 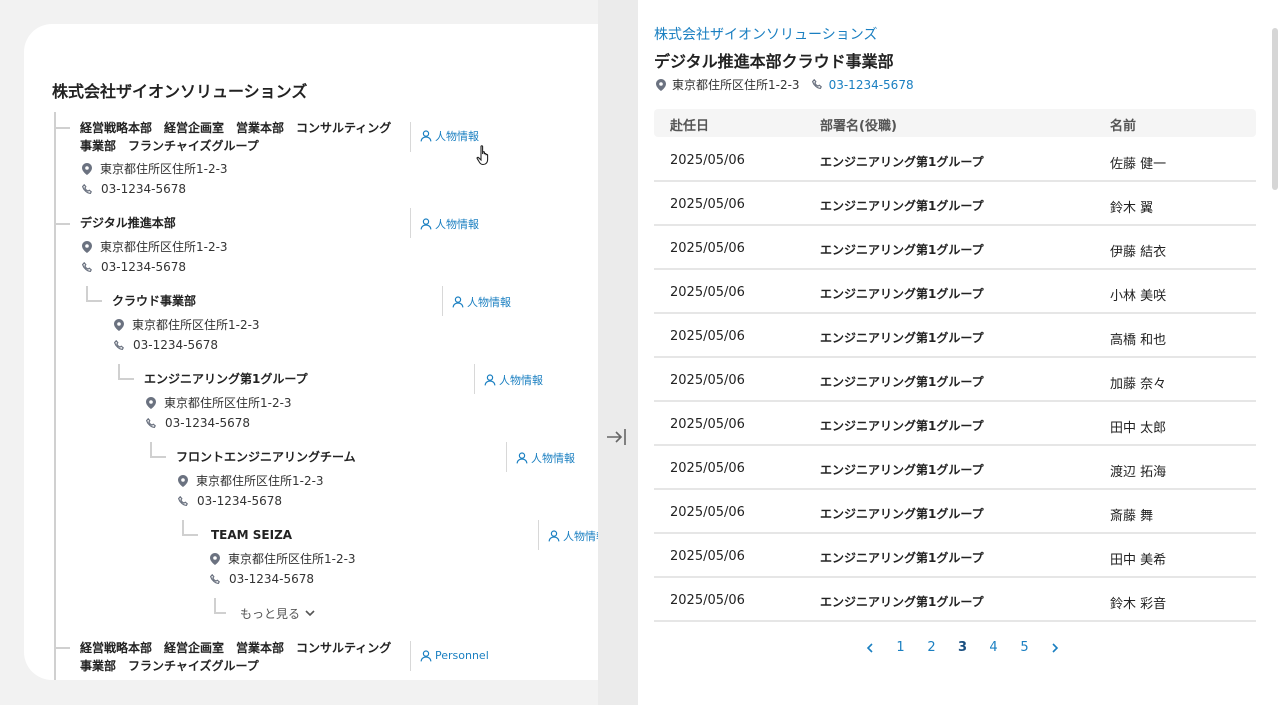 I want to click on cell-name: 佐藤 健一, so click(x=1138, y=164).